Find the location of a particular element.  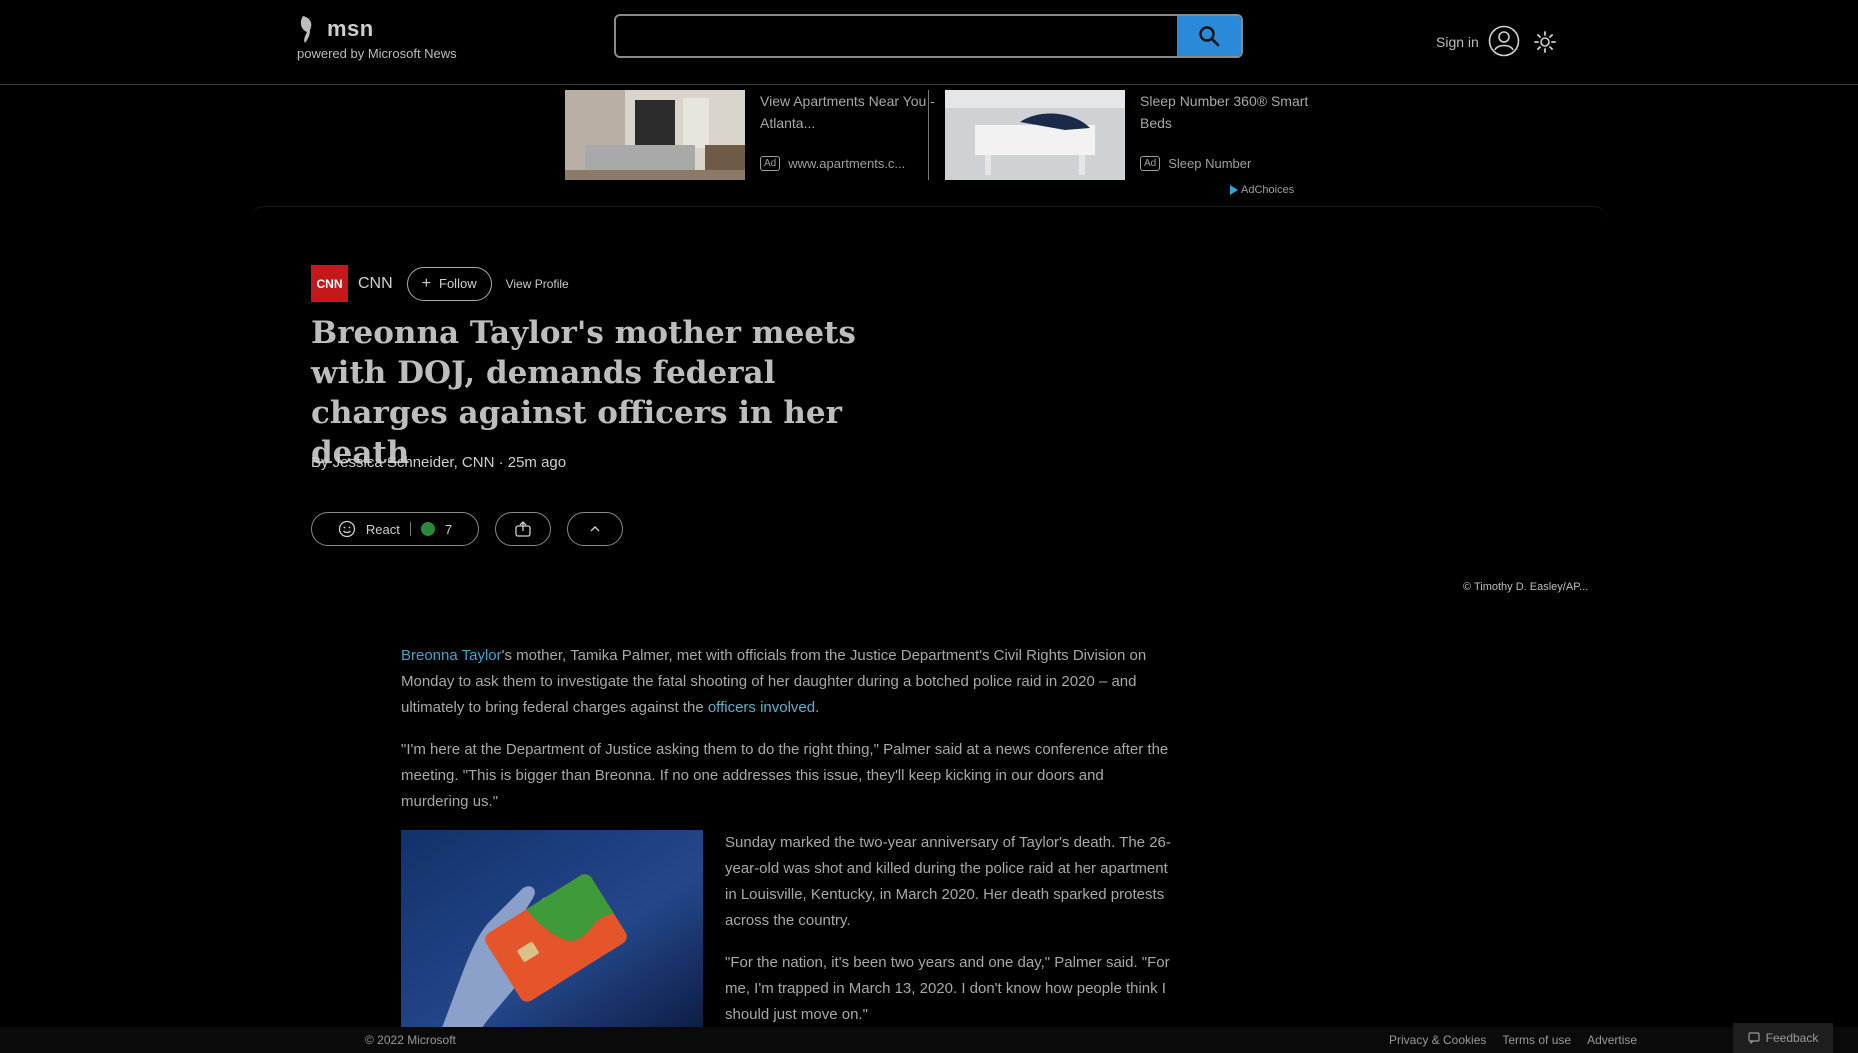

view-profile-link: View Profile is located at coordinates (537, 284).